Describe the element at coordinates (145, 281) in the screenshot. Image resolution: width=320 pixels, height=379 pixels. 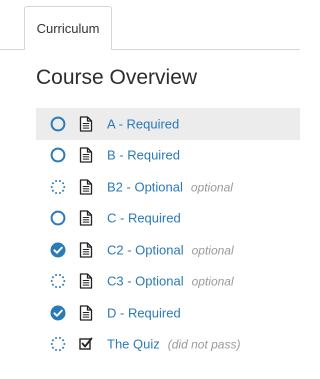
I see `item-label: C3 - Optional` at that location.